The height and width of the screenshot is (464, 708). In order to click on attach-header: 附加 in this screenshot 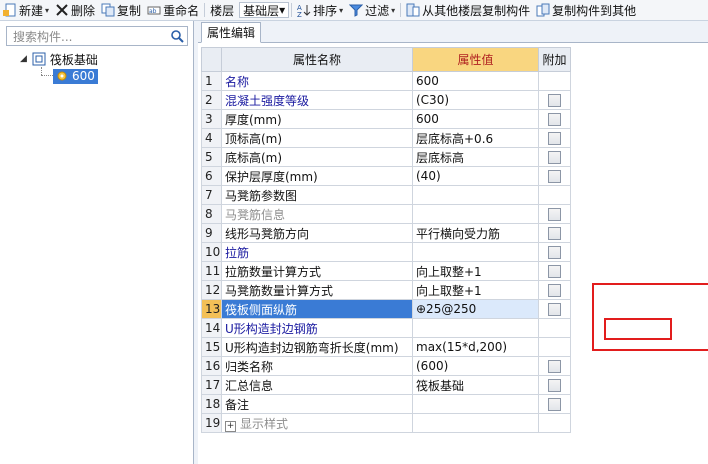, I will do `click(554, 59)`.